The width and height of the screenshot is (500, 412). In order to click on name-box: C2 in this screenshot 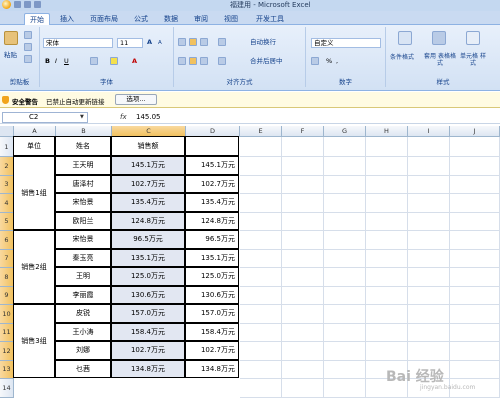, I will do `click(45, 117)`.